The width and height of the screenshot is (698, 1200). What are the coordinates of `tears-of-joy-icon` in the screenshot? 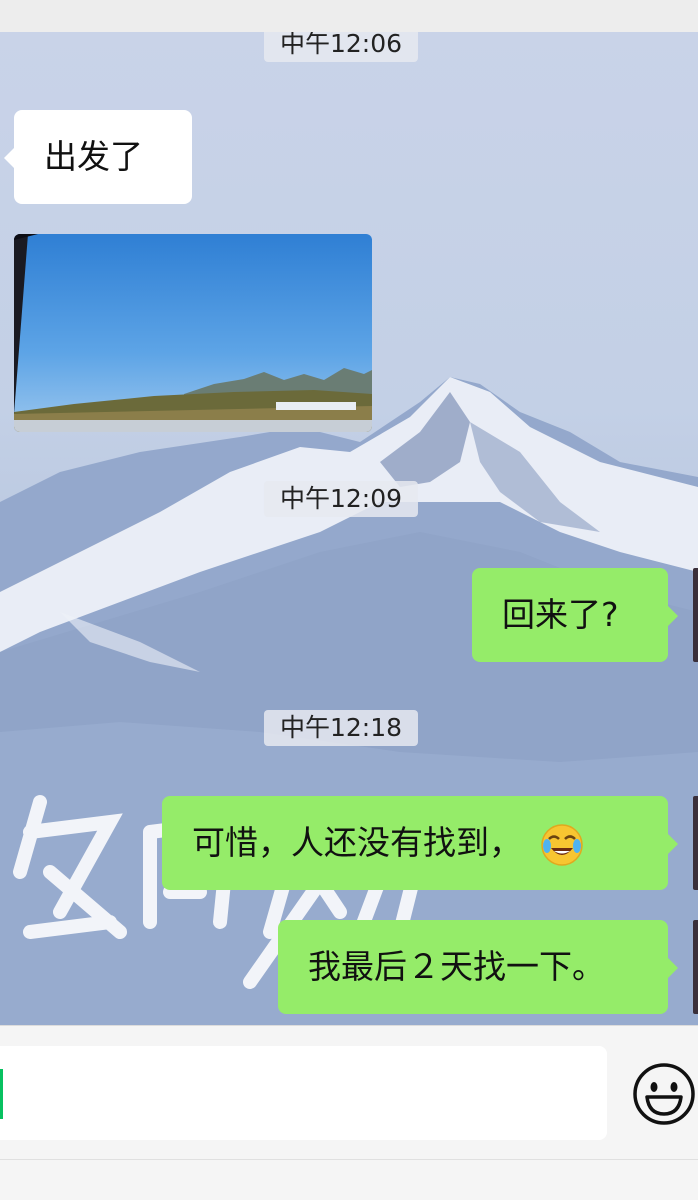 It's located at (561, 844).